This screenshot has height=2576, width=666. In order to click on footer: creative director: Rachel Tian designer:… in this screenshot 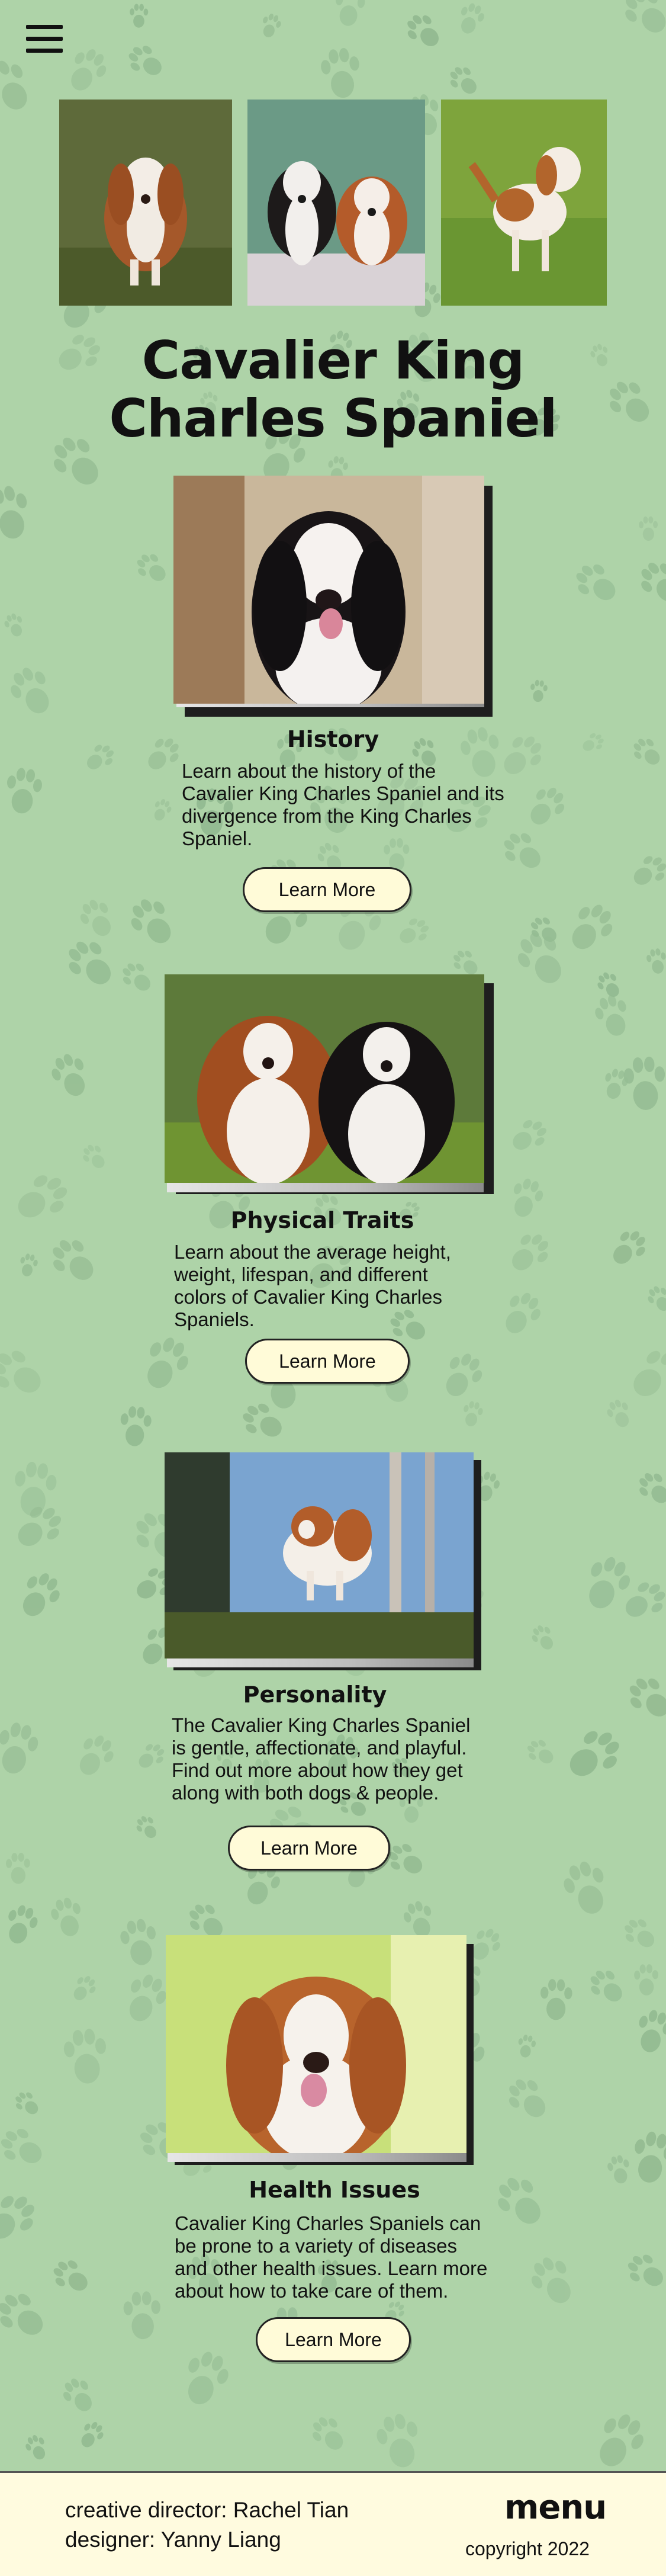, I will do `click(333, 2523)`.